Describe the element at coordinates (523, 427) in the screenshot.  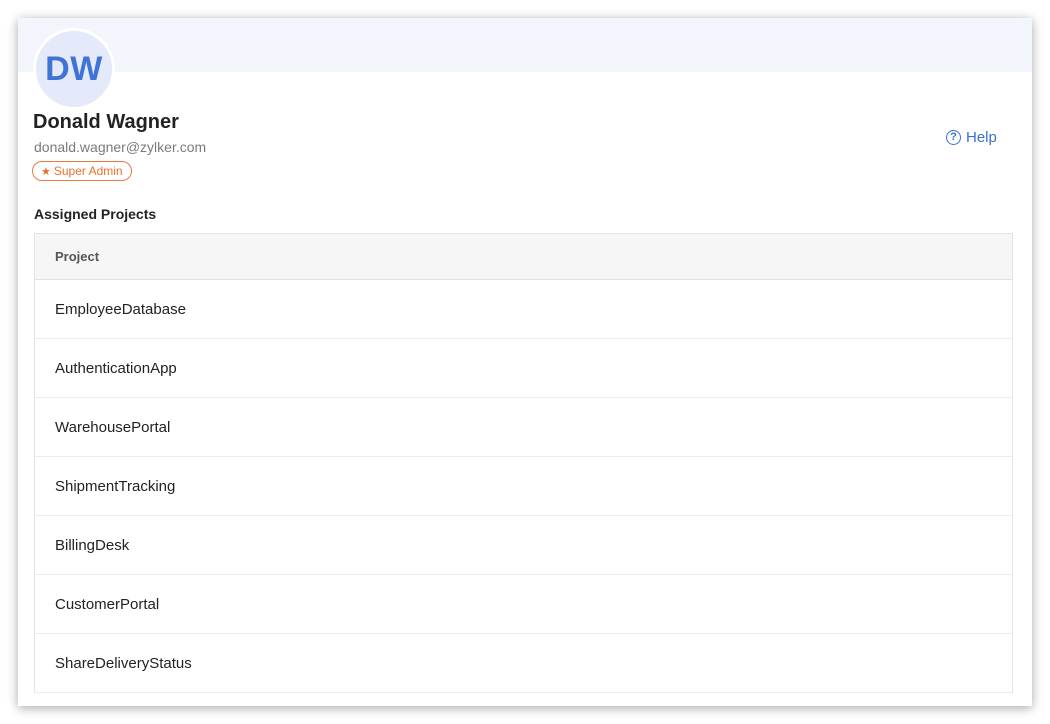
I see `table-row: WarehousePortal` at that location.